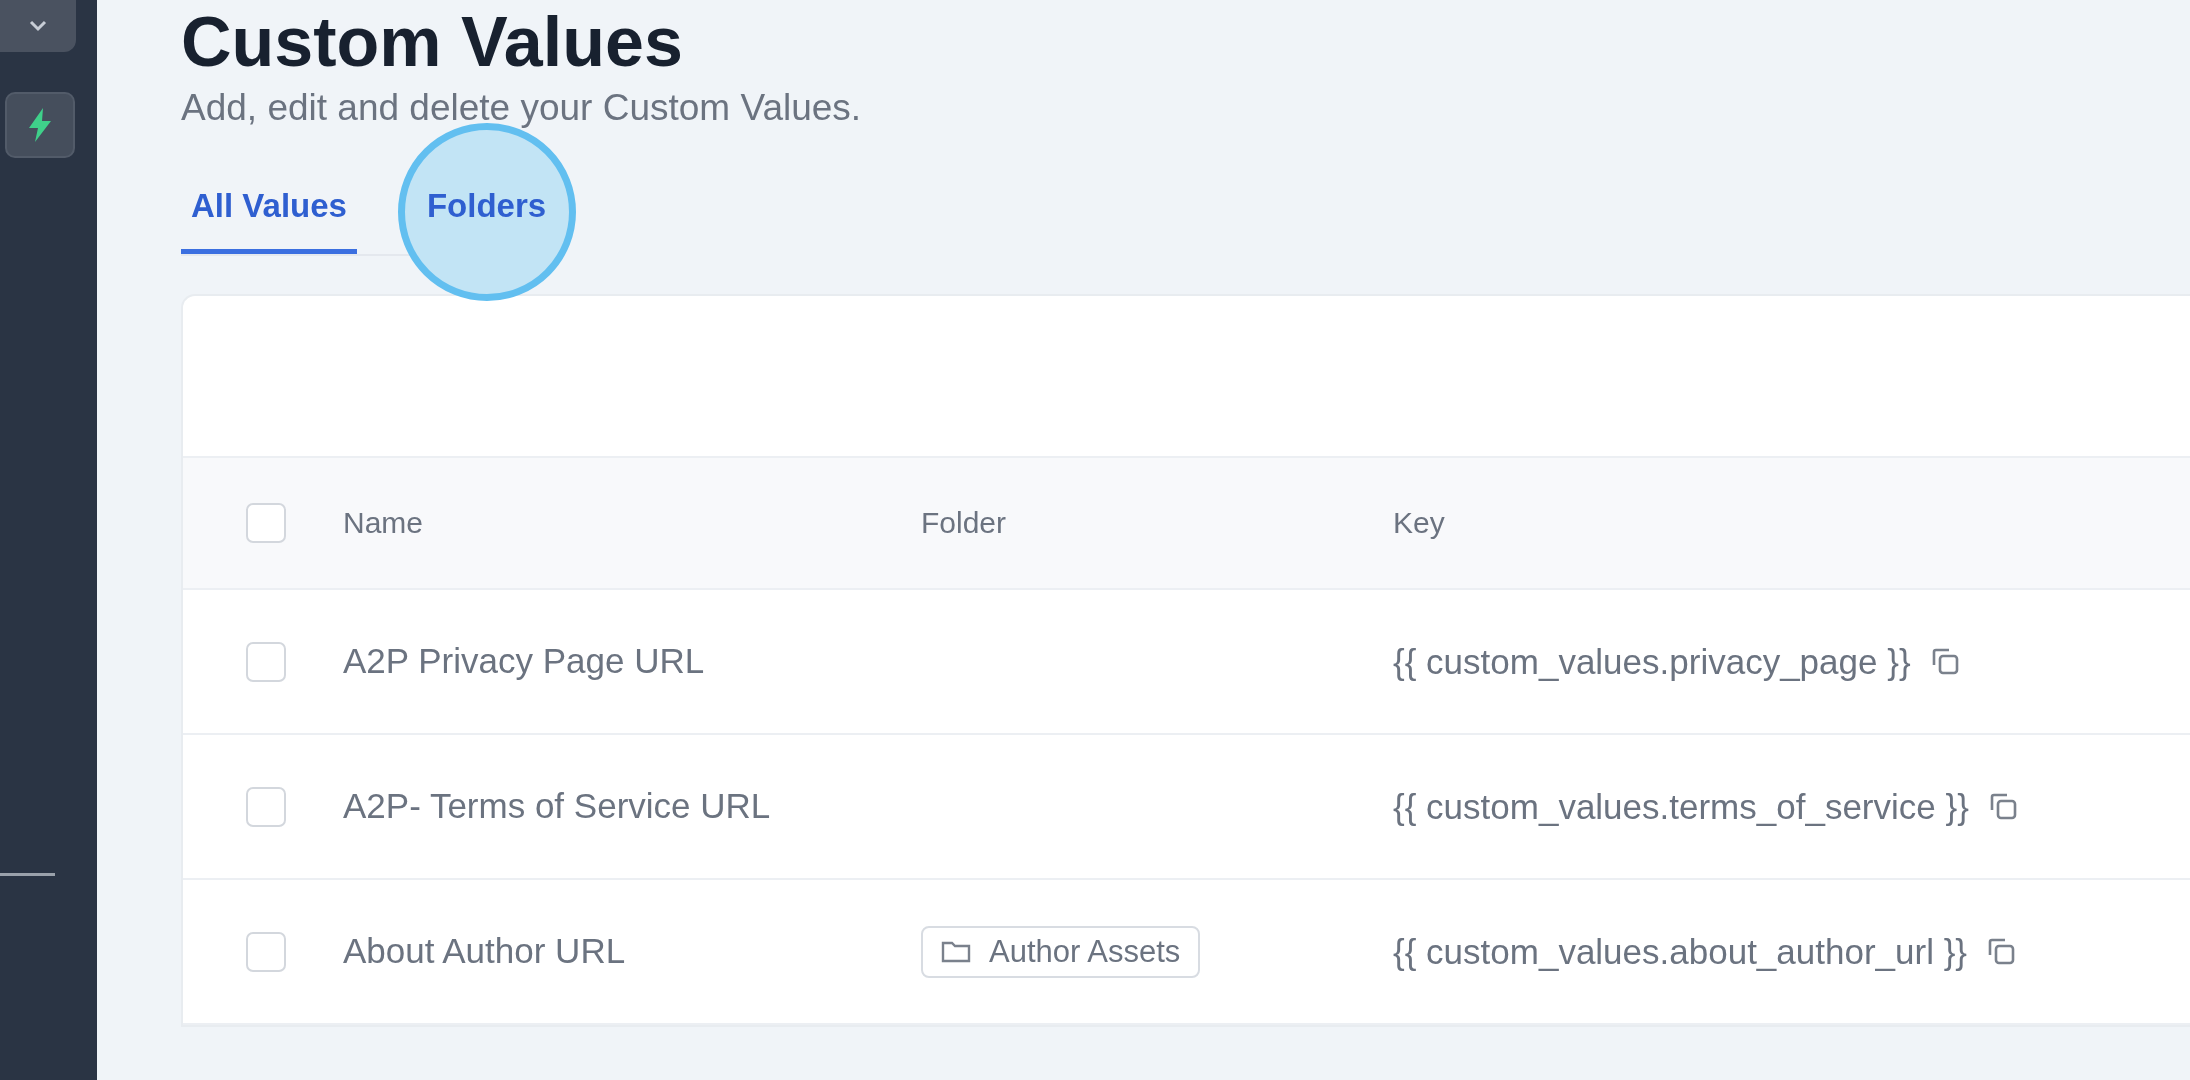 The height and width of the screenshot is (1080, 2190). Describe the element at coordinates (266, 523) in the screenshot. I see `select-all-checkbox` at that location.